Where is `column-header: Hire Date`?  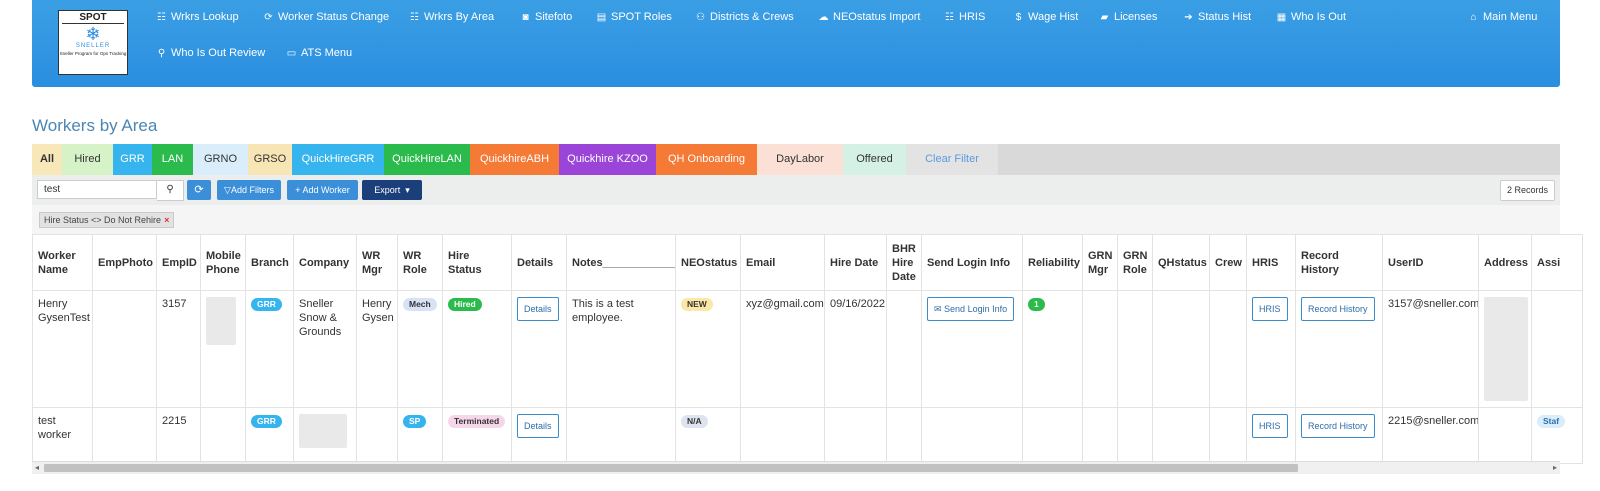
column-header: Hire Date is located at coordinates (855, 262).